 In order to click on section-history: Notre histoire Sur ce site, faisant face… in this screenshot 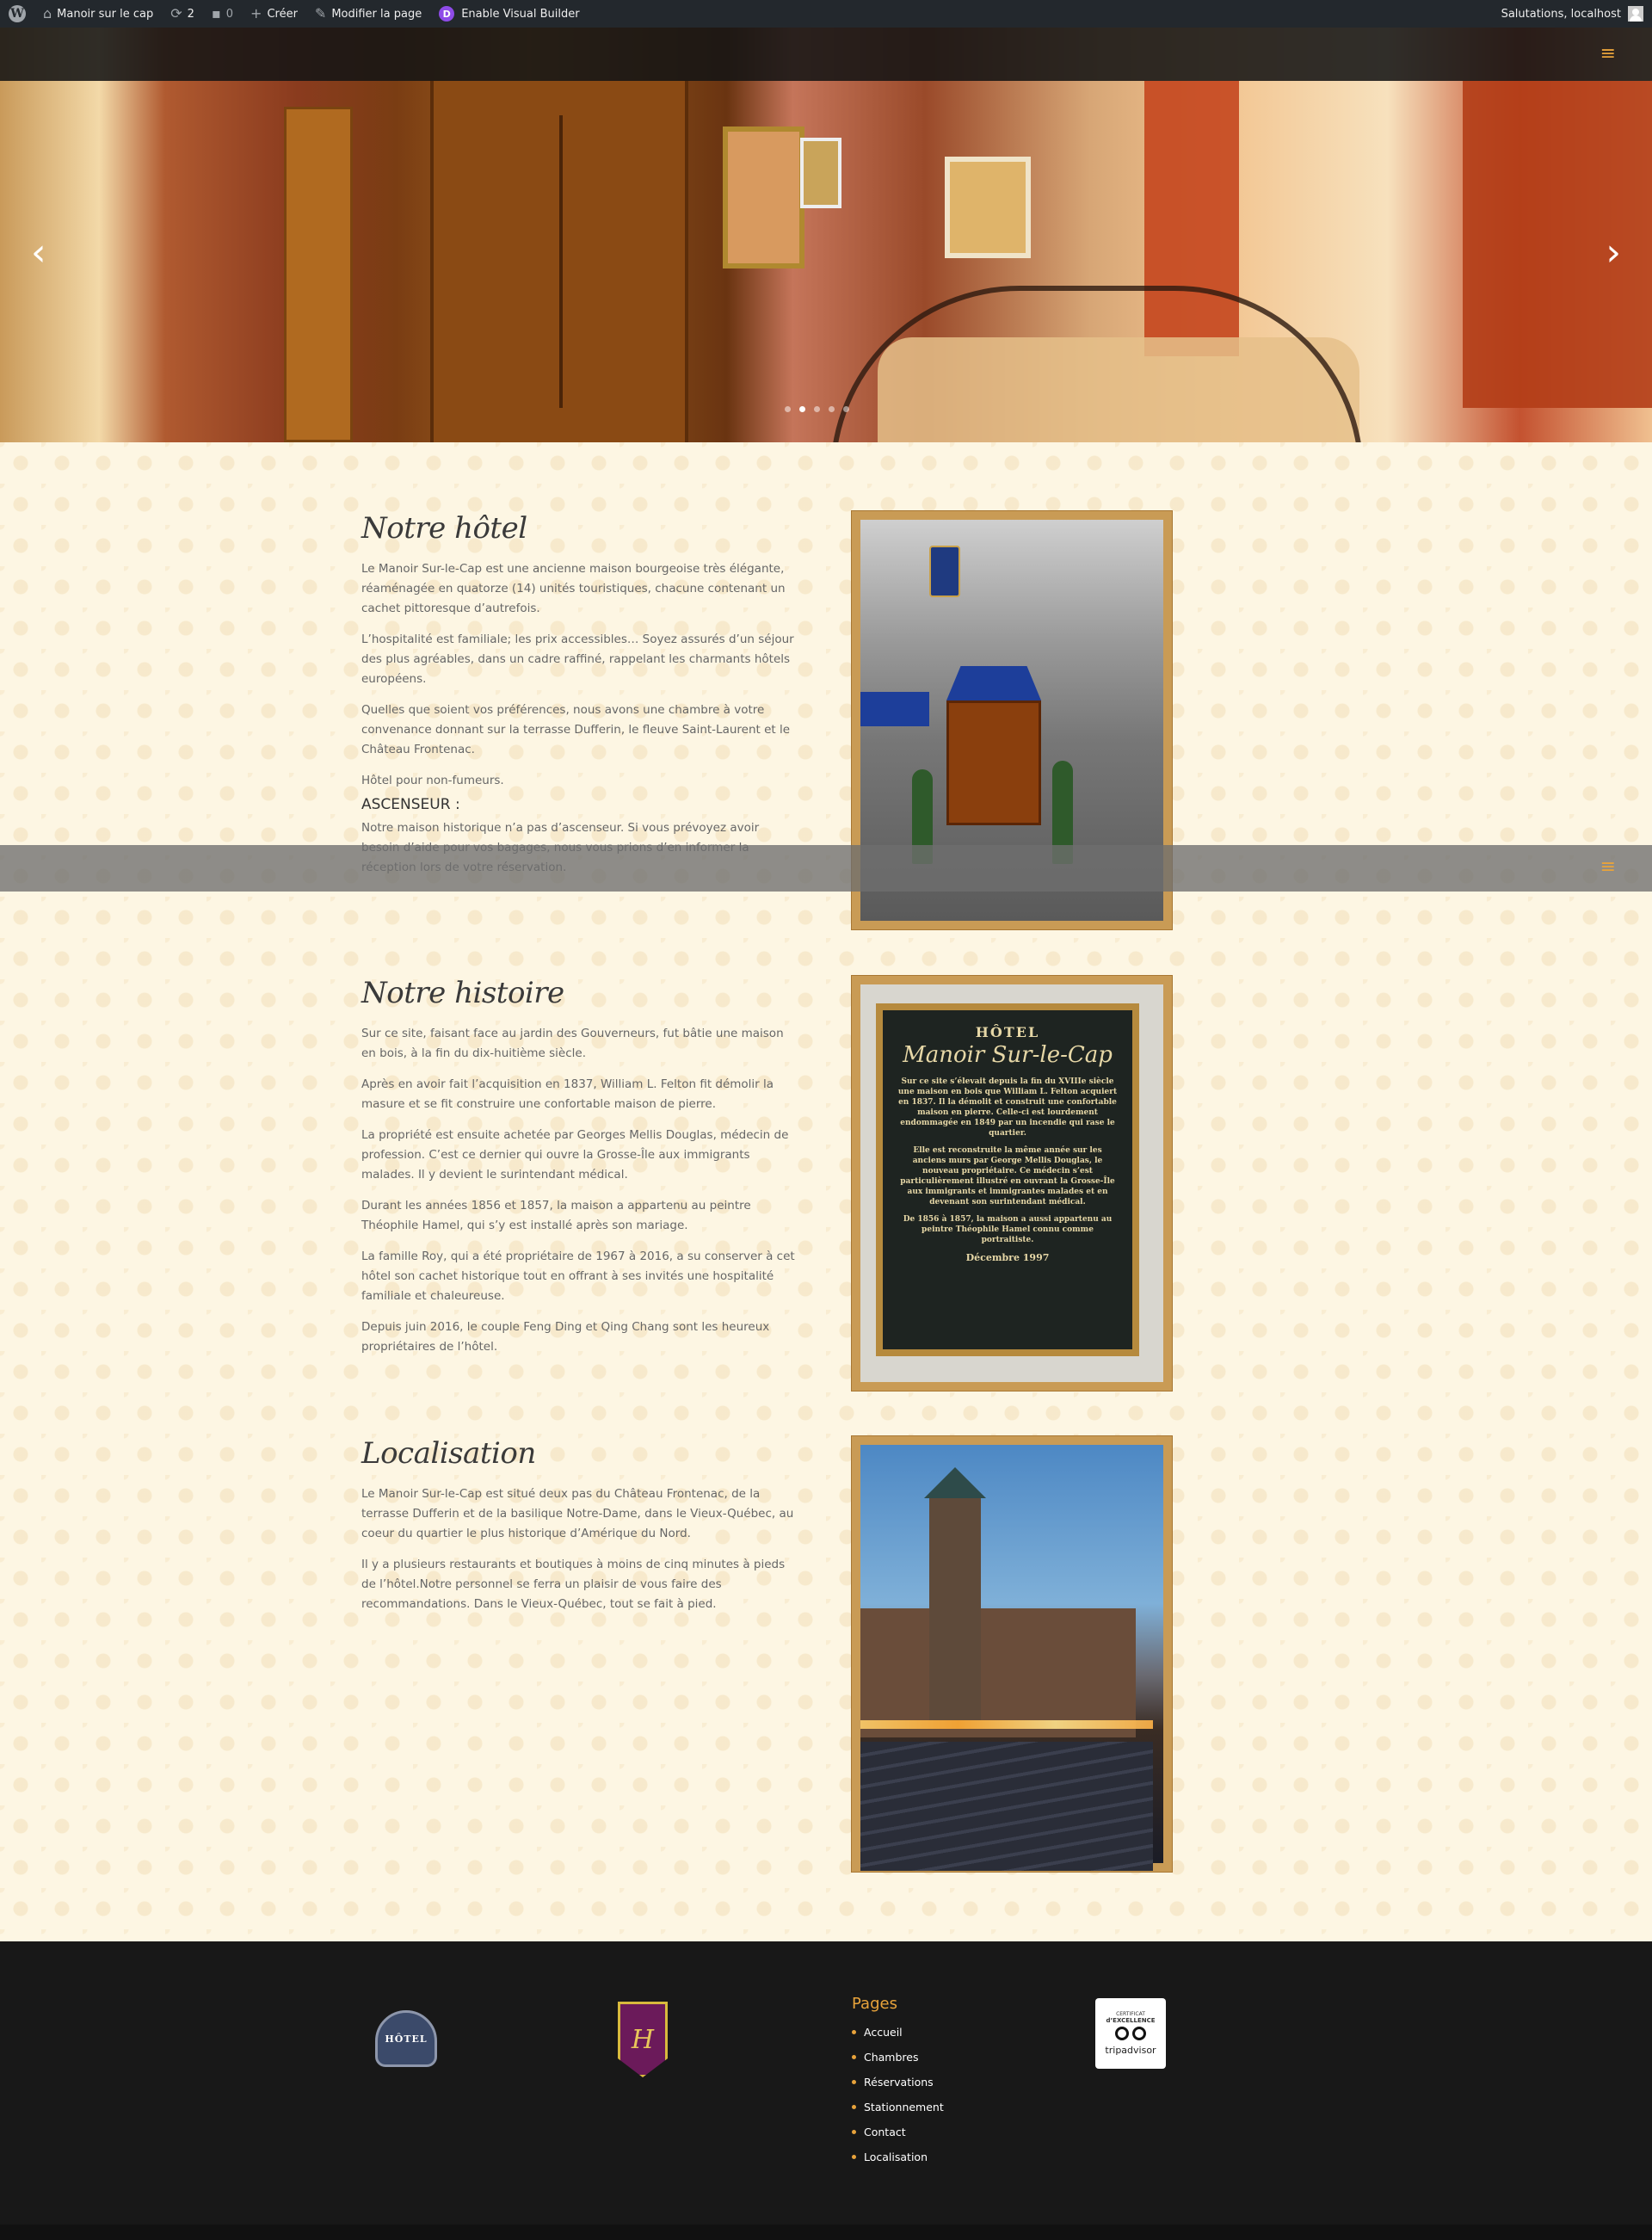, I will do `click(766, 1183)`.